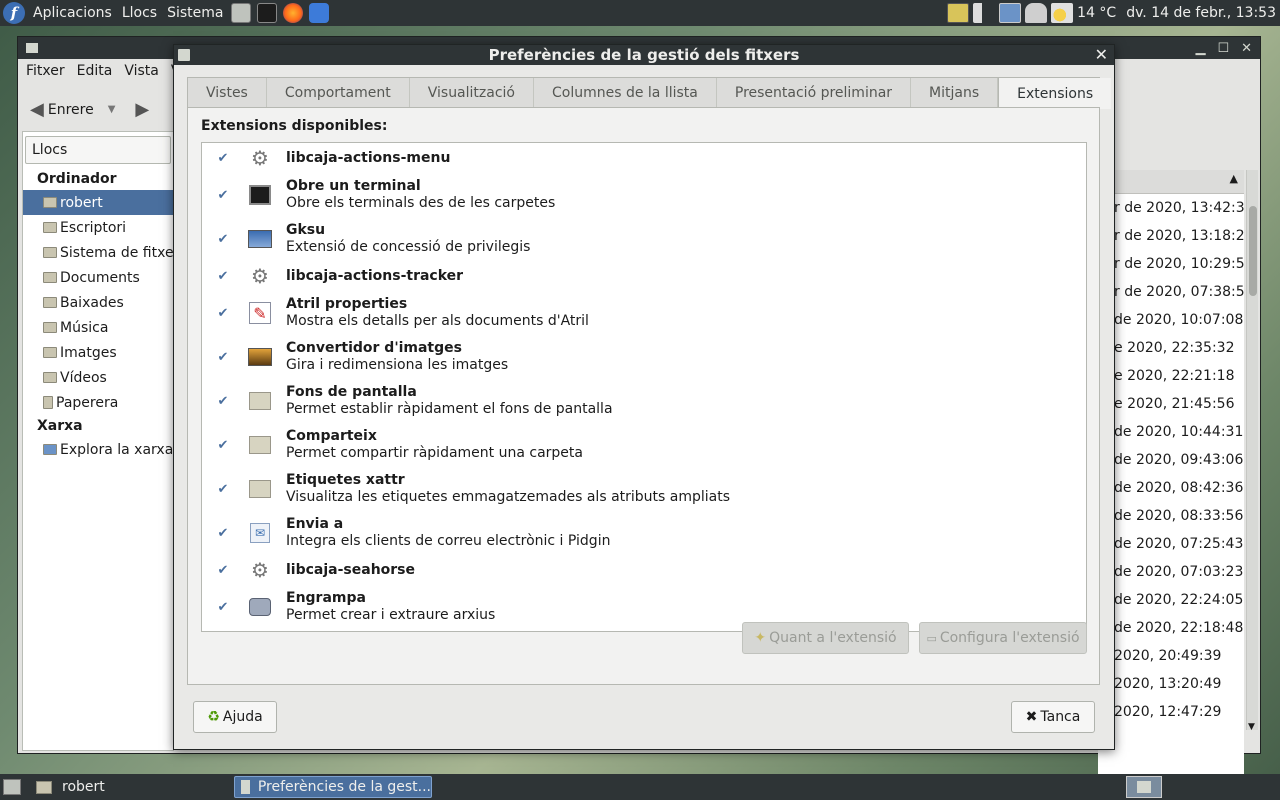 The image size is (1280, 800). I want to click on weather-icon, so click(1062, 13).